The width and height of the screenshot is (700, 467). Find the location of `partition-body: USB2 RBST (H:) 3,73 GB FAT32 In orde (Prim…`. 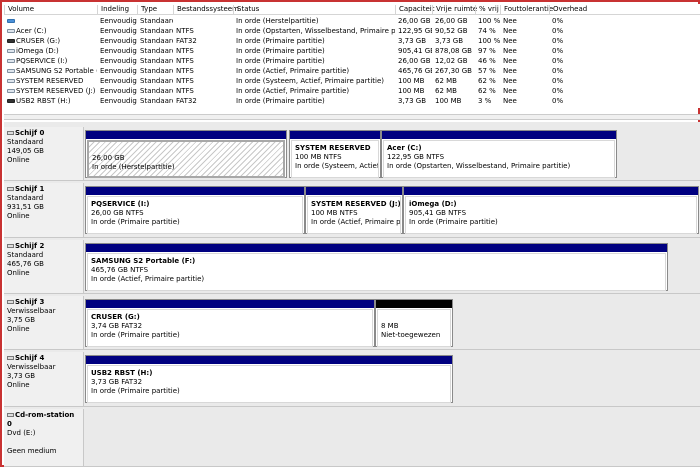

partition-body: USB2 RBST (H:) 3,73 GB FAT32 In orde (Prim… is located at coordinates (269, 384).